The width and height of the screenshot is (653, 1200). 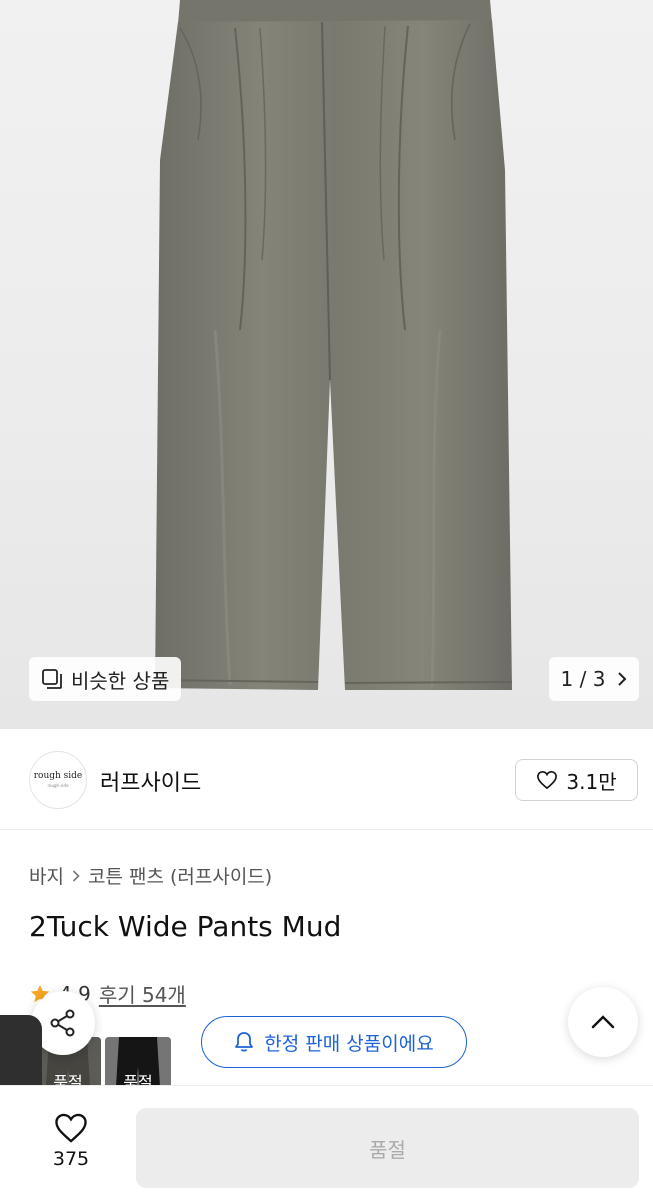 What do you see at coordinates (120, 680) in the screenshot?
I see `similar-items-label: 비슷한 상품` at bounding box center [120, 680].